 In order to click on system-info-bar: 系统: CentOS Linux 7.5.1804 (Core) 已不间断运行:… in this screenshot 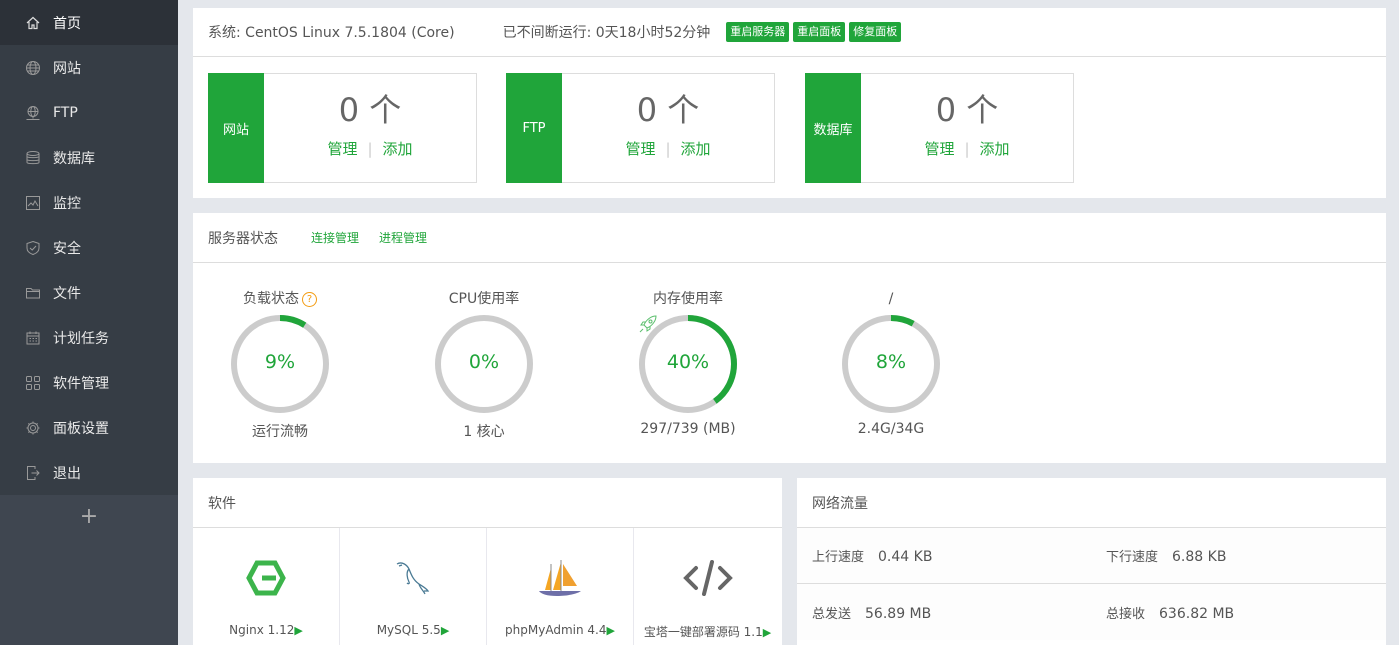, I will do `click(789, 32)`.